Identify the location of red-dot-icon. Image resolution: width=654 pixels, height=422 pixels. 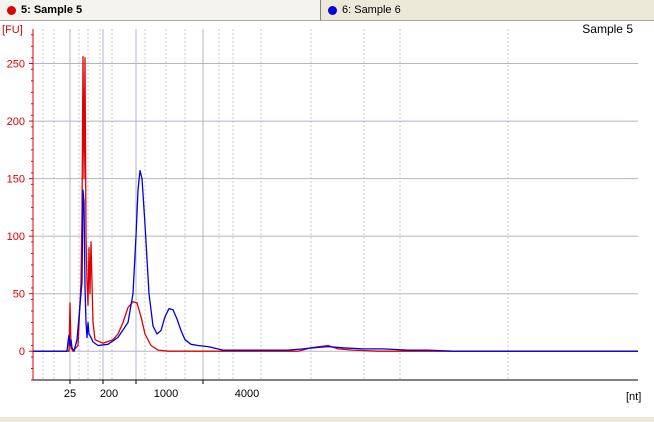
(11, 10).